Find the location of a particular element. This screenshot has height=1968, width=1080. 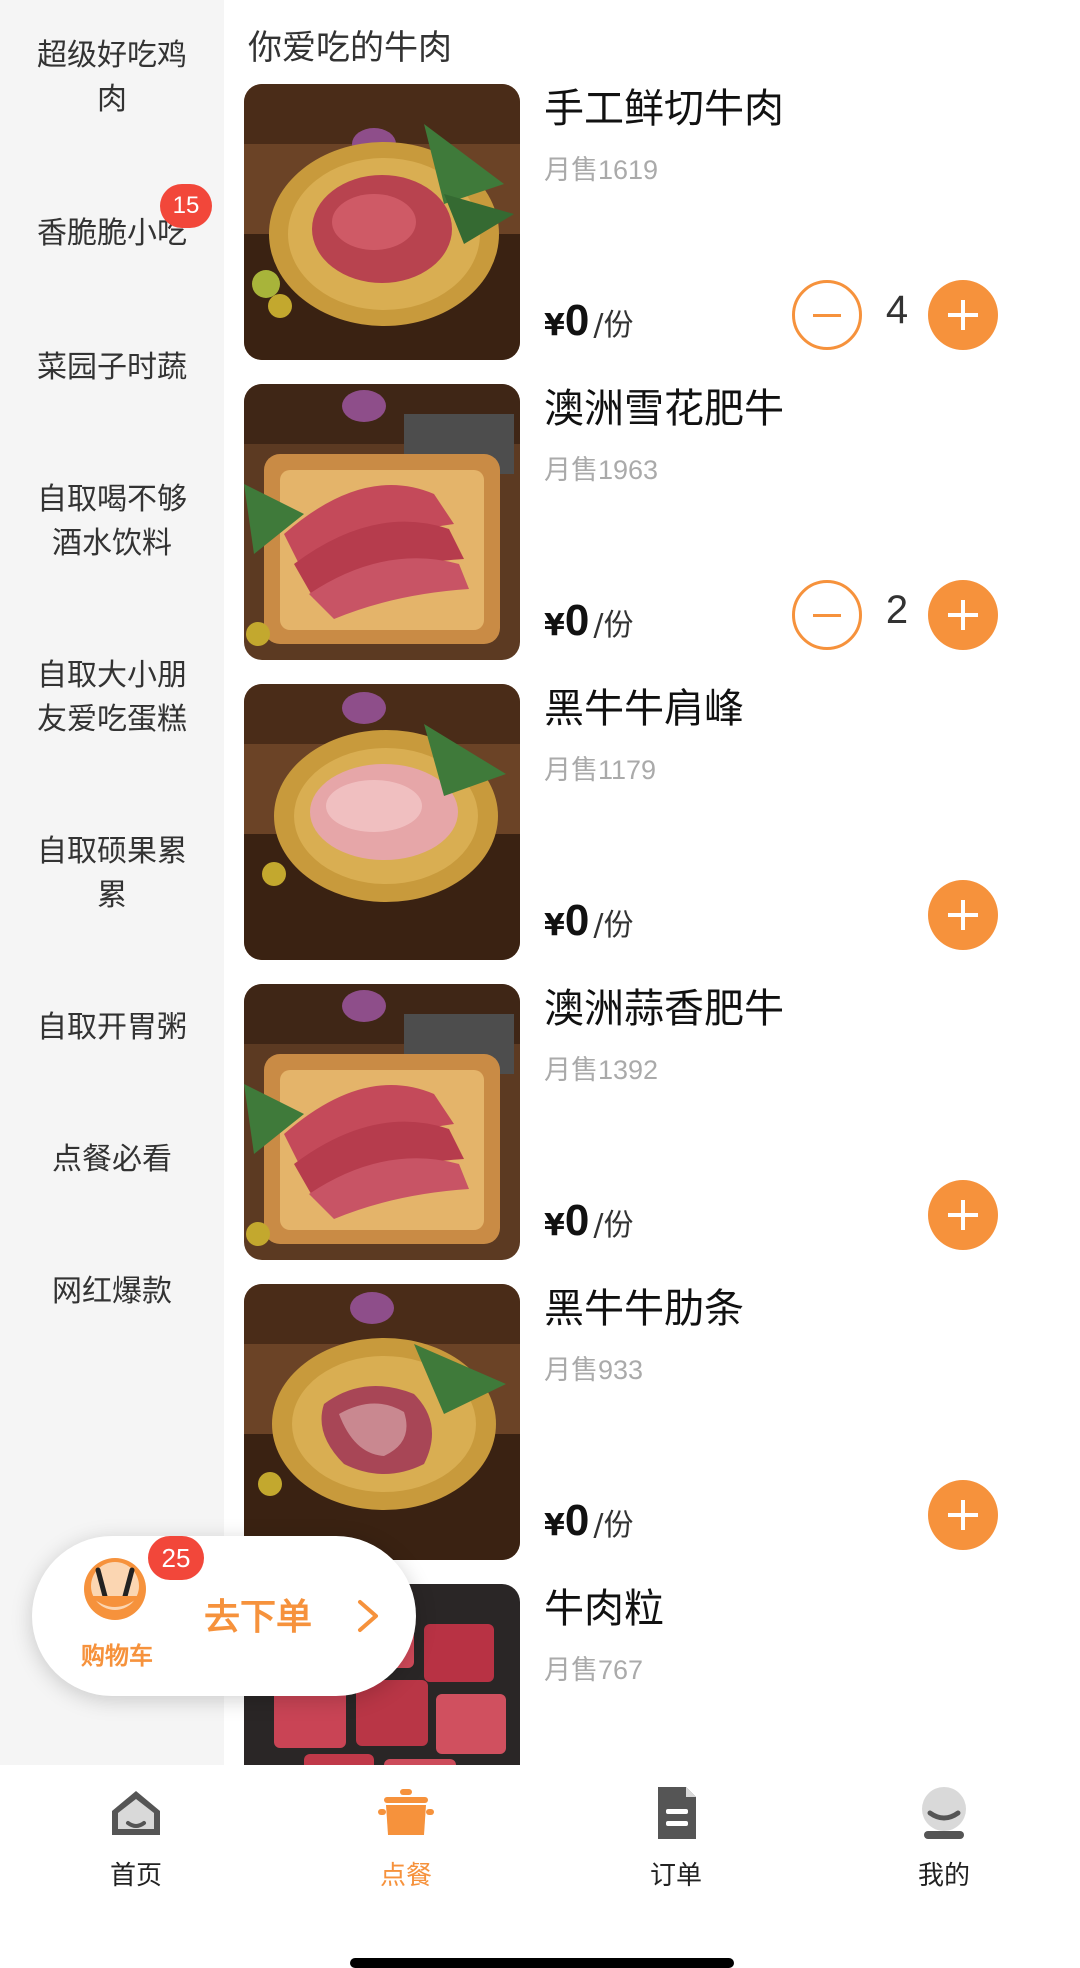

home-icon is located at coordinates (136, 1813).